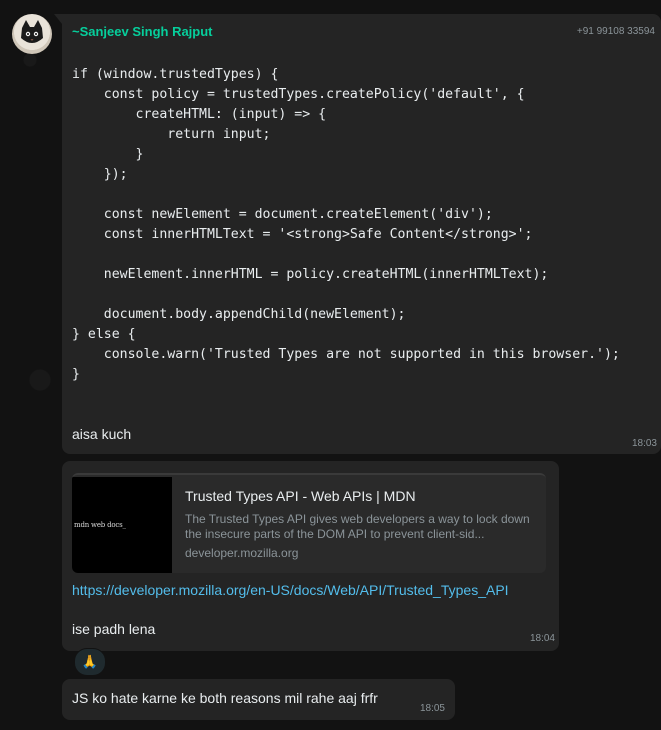 The width and height of the screenshot is (661, 730). Describe the element at coordinates (542, 638) in the screenshot. I see `message-time: 18:04` at that location.